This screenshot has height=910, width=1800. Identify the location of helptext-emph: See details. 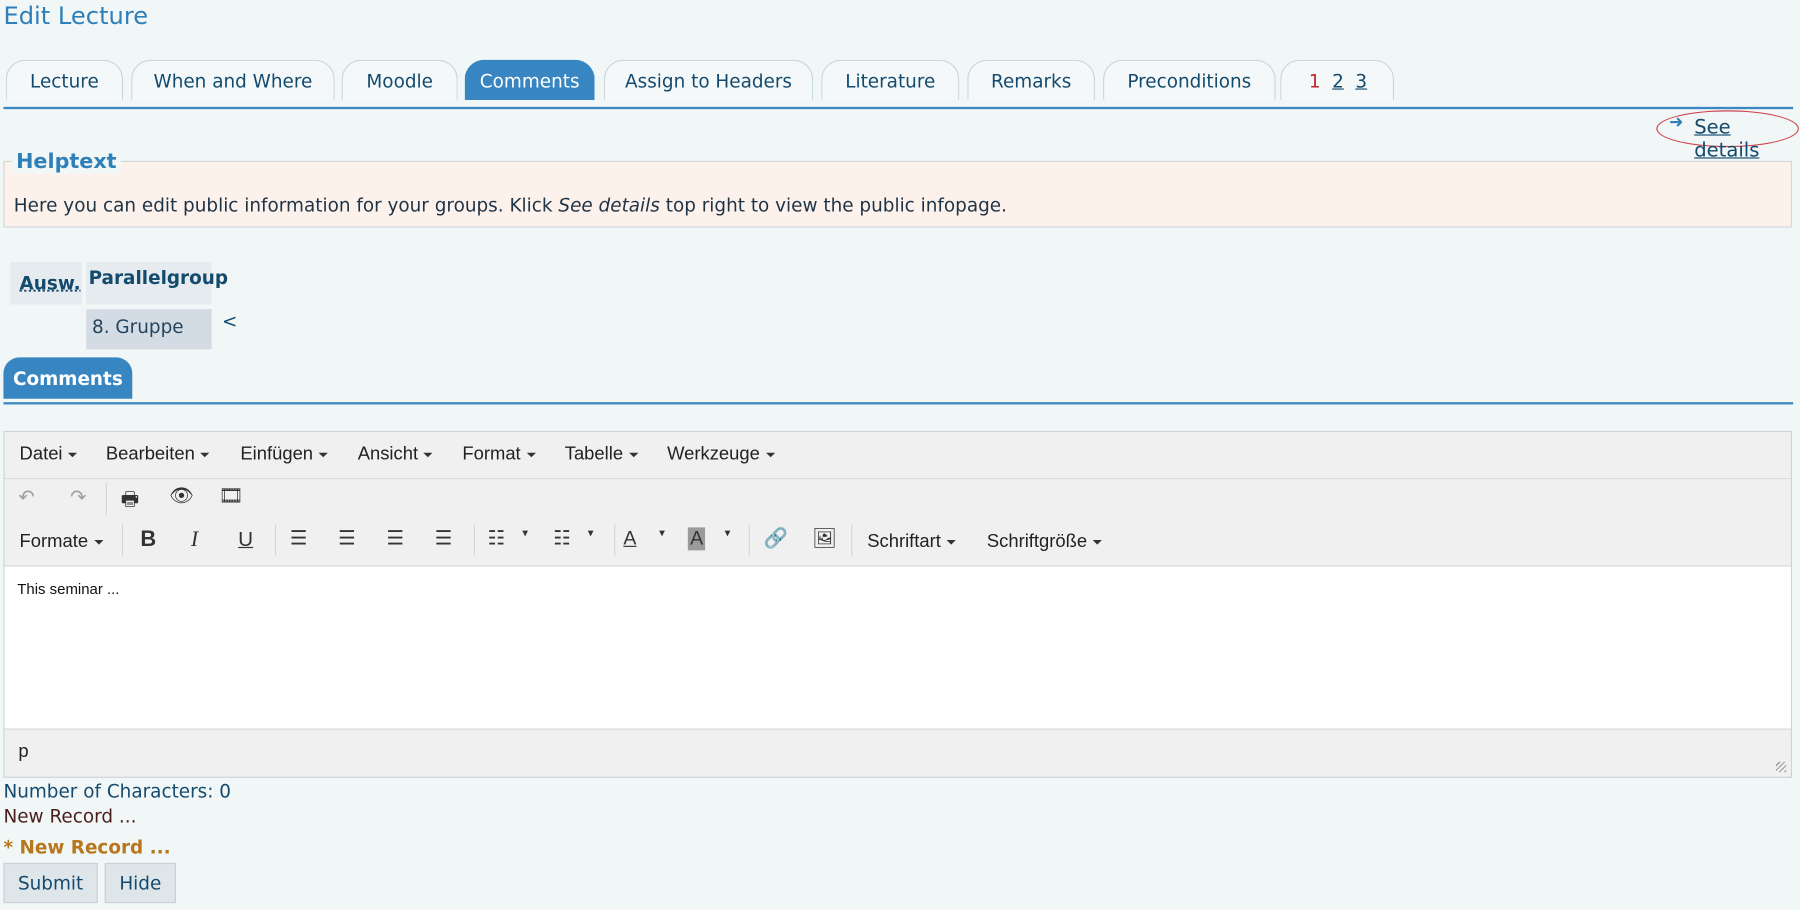
(609, 205).